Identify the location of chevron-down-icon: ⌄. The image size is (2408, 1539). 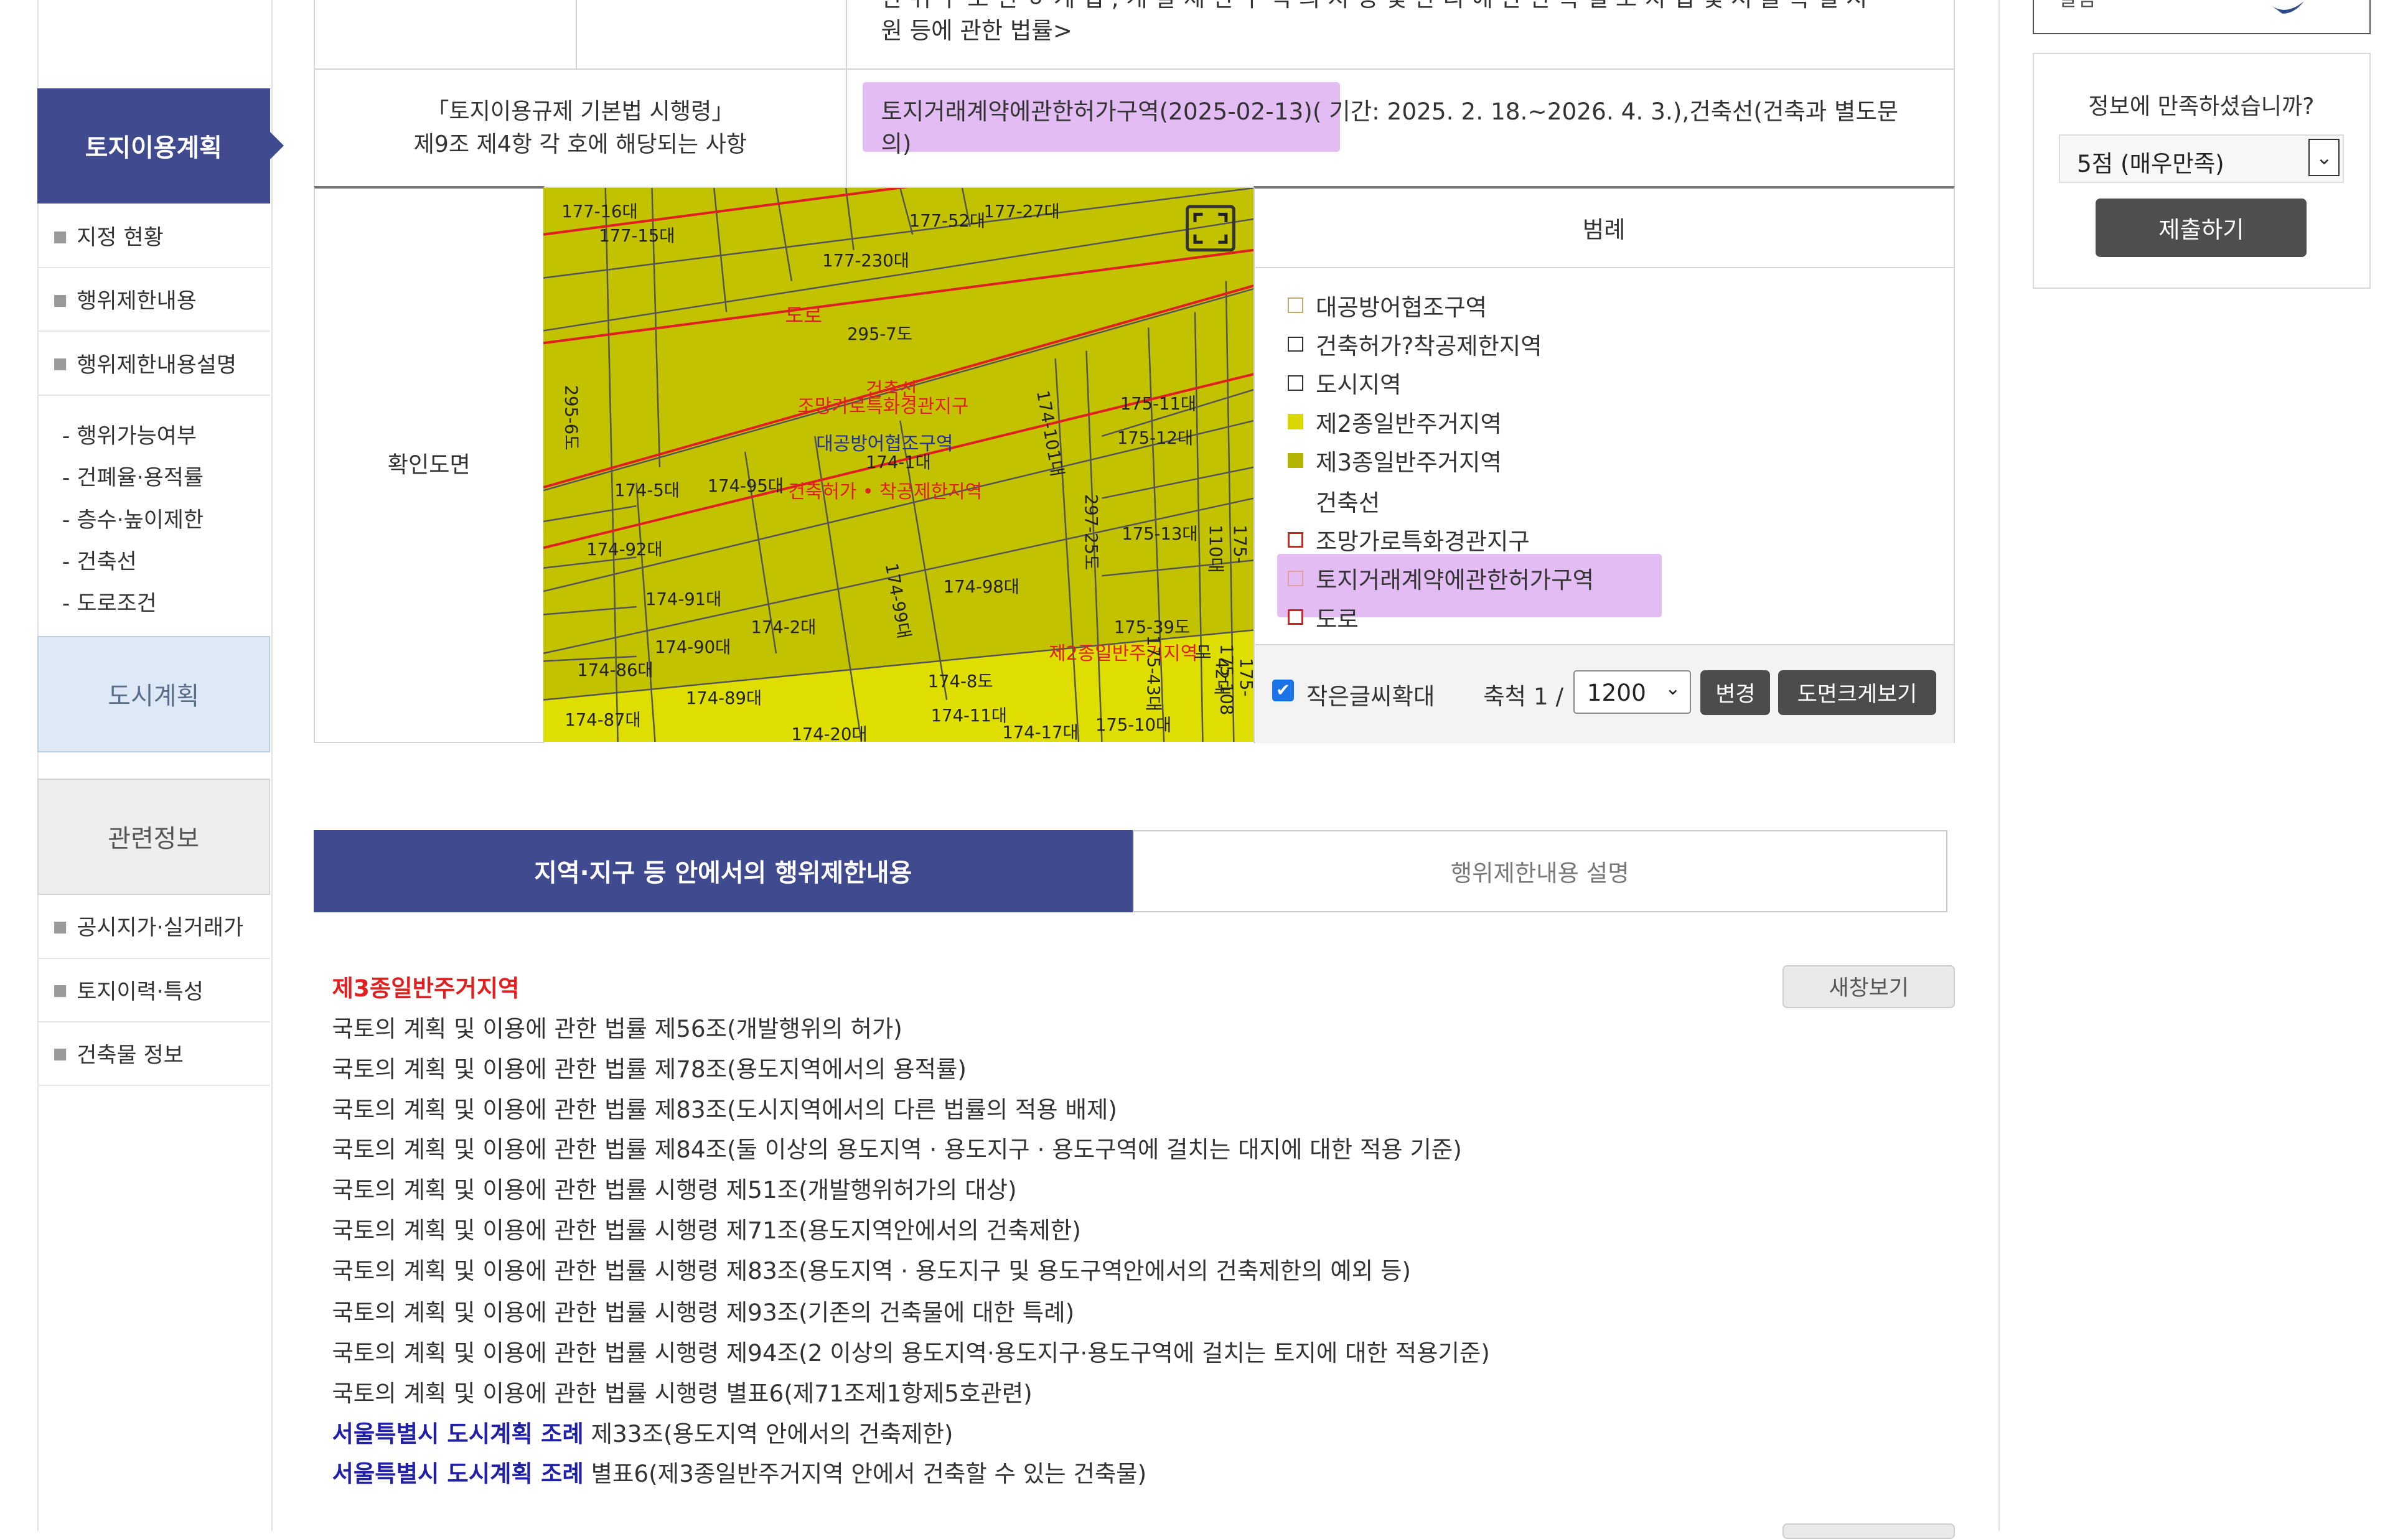
(2324, 158).